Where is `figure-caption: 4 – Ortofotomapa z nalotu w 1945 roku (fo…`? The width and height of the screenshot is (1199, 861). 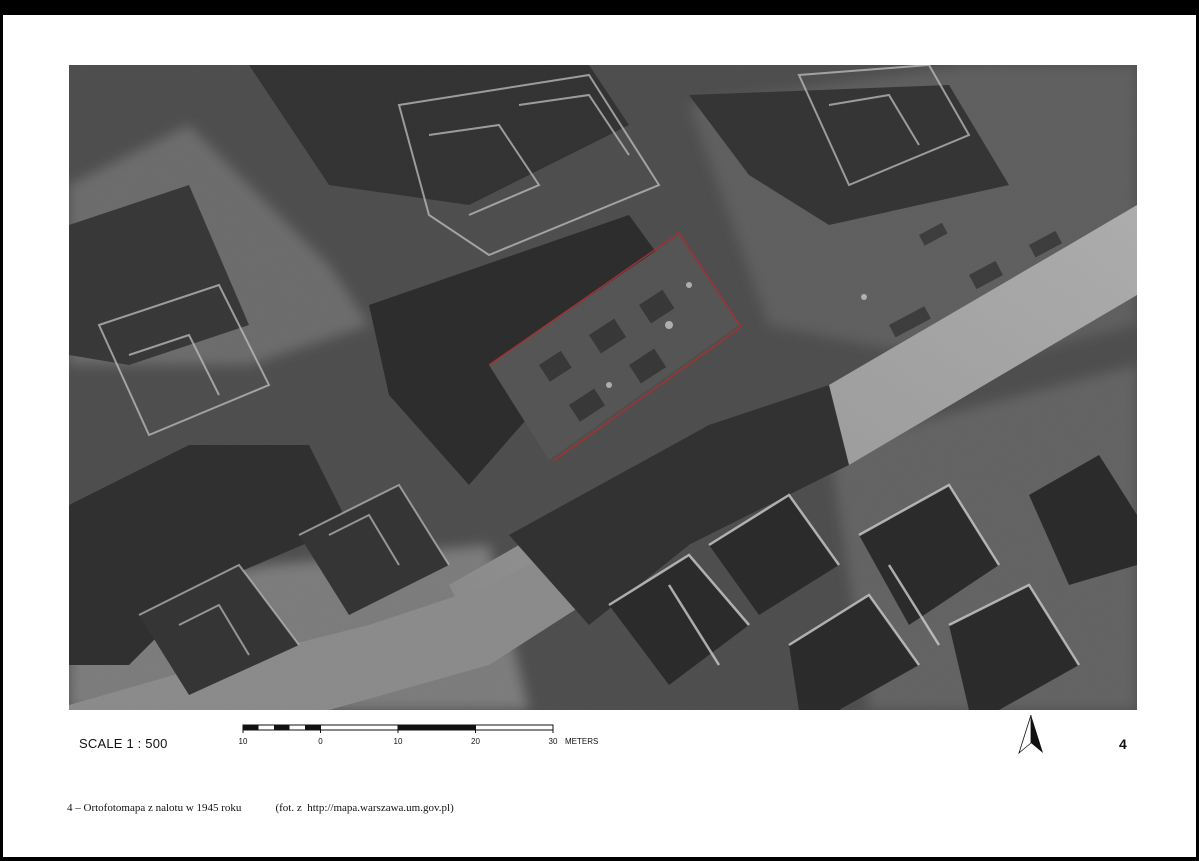
figure-caption: 4 – Ortofotomapa z nalotu w 1945 roku (fo… is located at coordinates (260, 808).